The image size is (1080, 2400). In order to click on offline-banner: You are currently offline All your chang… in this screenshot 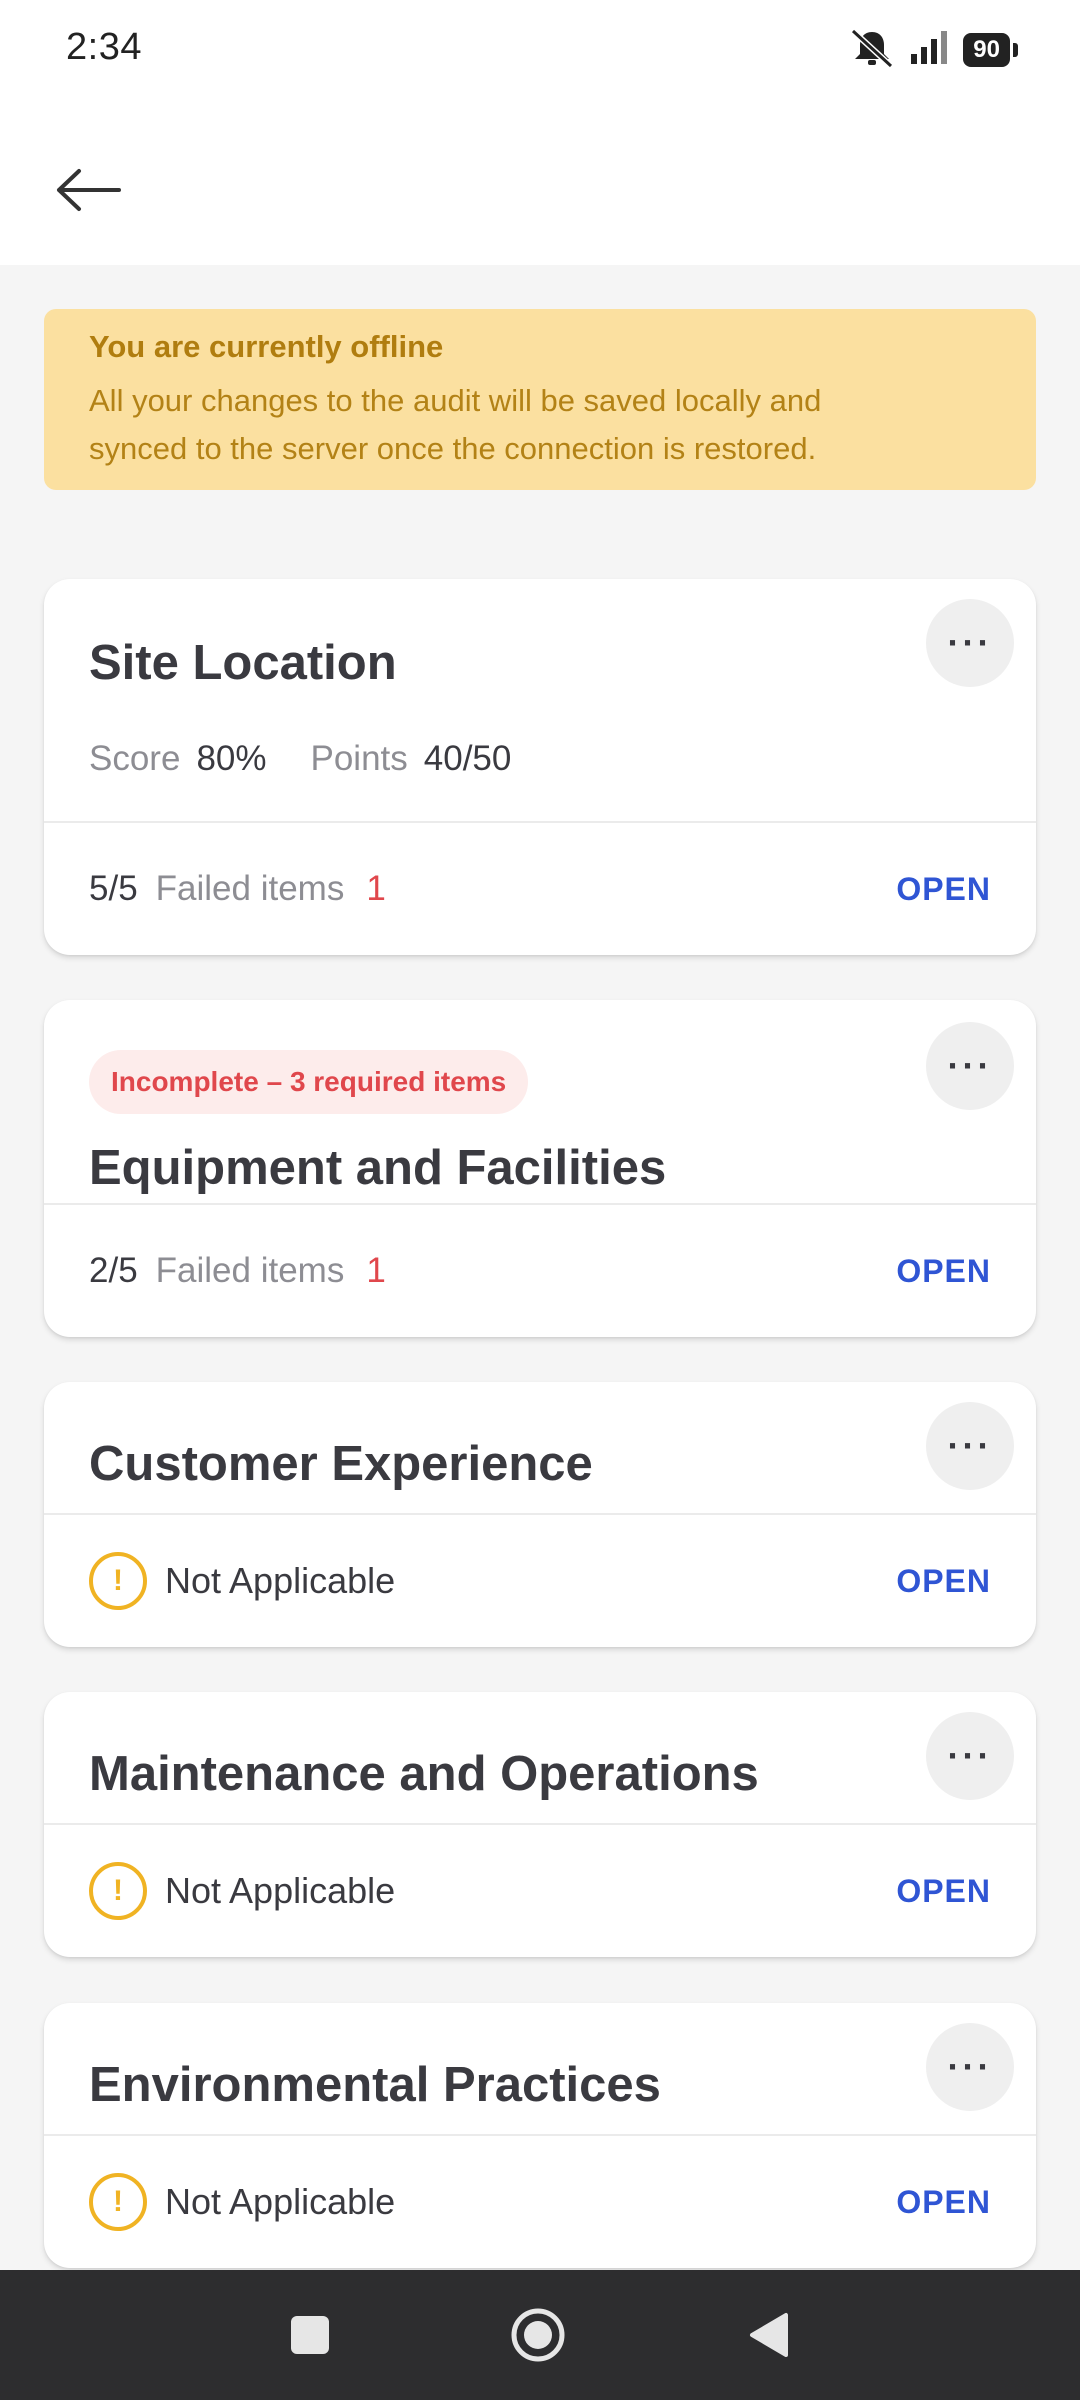, I will do `click(540, 399)`.